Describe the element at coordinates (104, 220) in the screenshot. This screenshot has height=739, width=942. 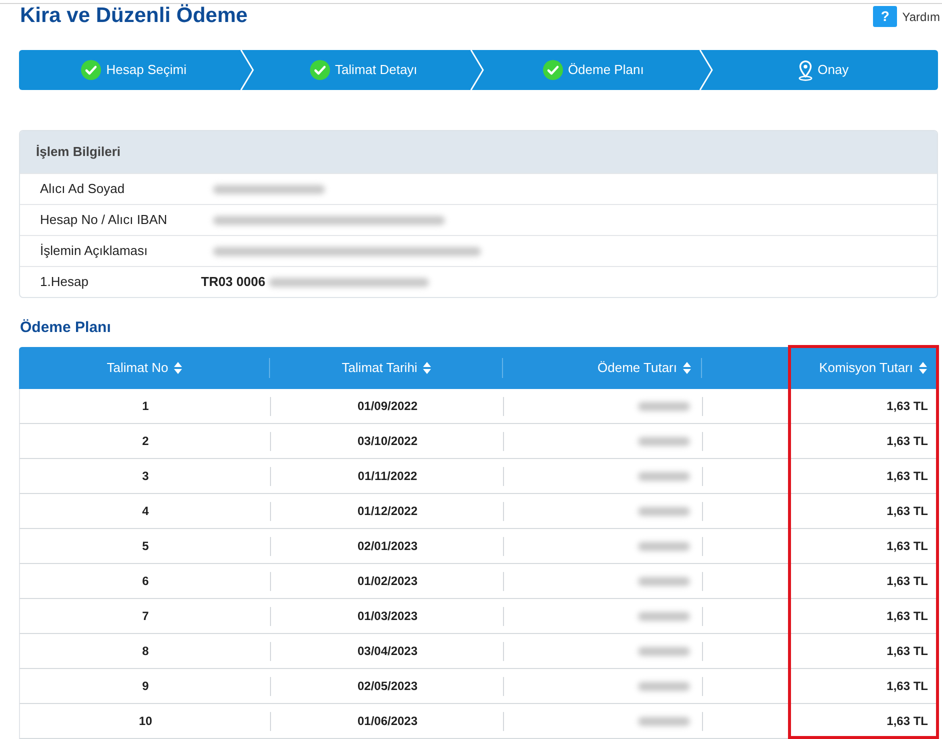
I see `field-label: Hesap No / Alıcı IBAN` at that location.